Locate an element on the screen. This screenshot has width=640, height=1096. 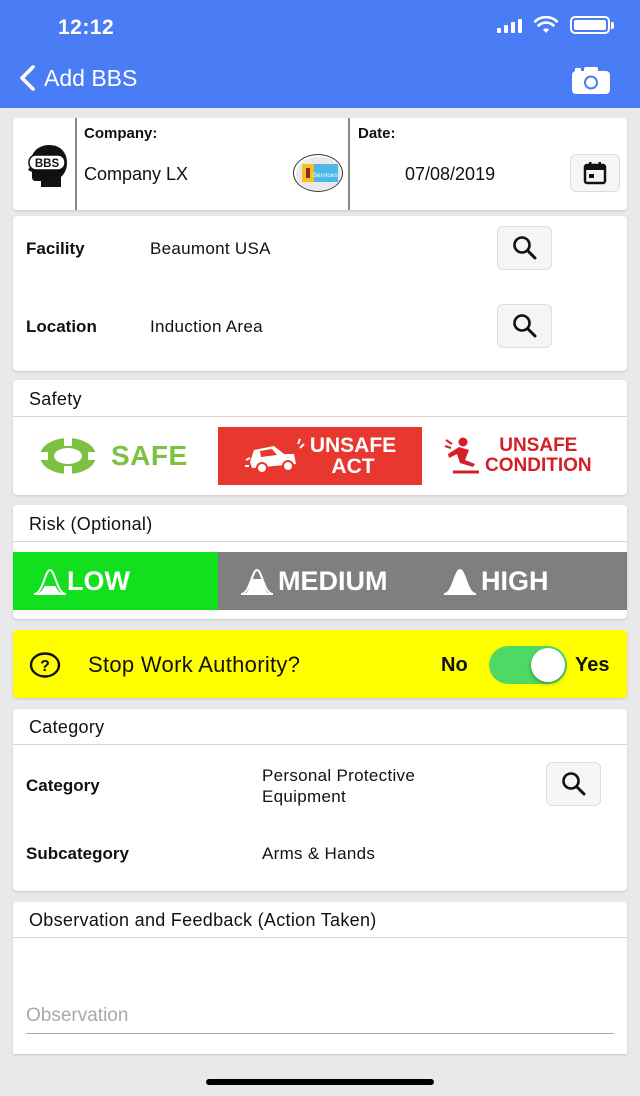
company-value: Company LX is located at coordinates (136, 174).